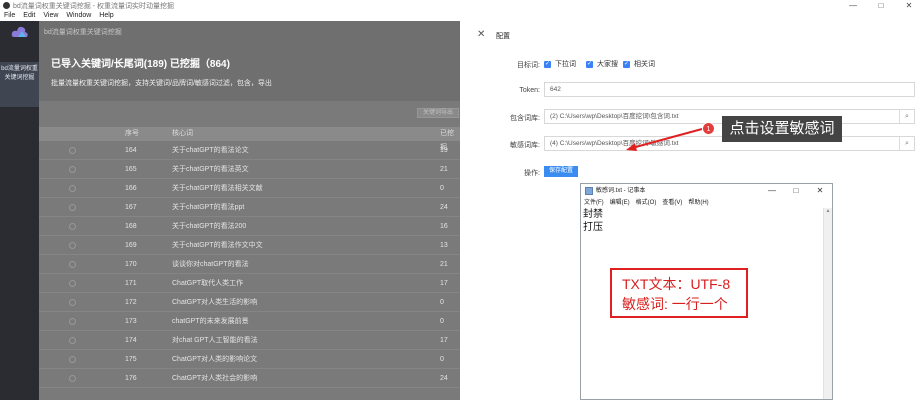 This screenshot has width=923, height=400. What do you see at coordinates (909, 5) in the screenshot?
I see `close-button: ✕` at bounding box center [909, 5].